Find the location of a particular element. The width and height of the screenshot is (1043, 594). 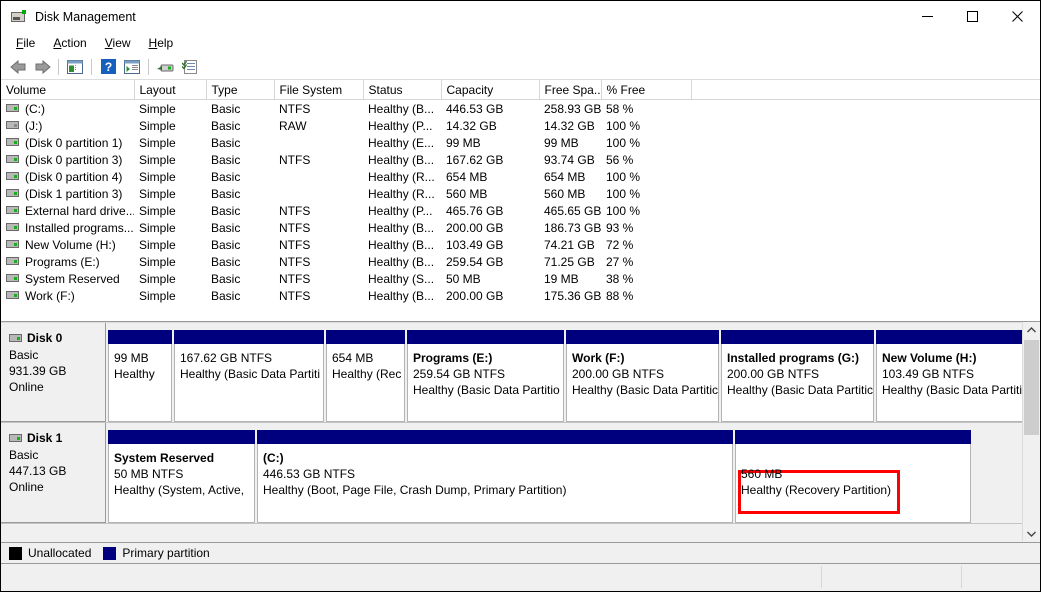

disk-info-panel: Disk 0 Basic 931.39 GB Online is located at coordinates (53, 372).